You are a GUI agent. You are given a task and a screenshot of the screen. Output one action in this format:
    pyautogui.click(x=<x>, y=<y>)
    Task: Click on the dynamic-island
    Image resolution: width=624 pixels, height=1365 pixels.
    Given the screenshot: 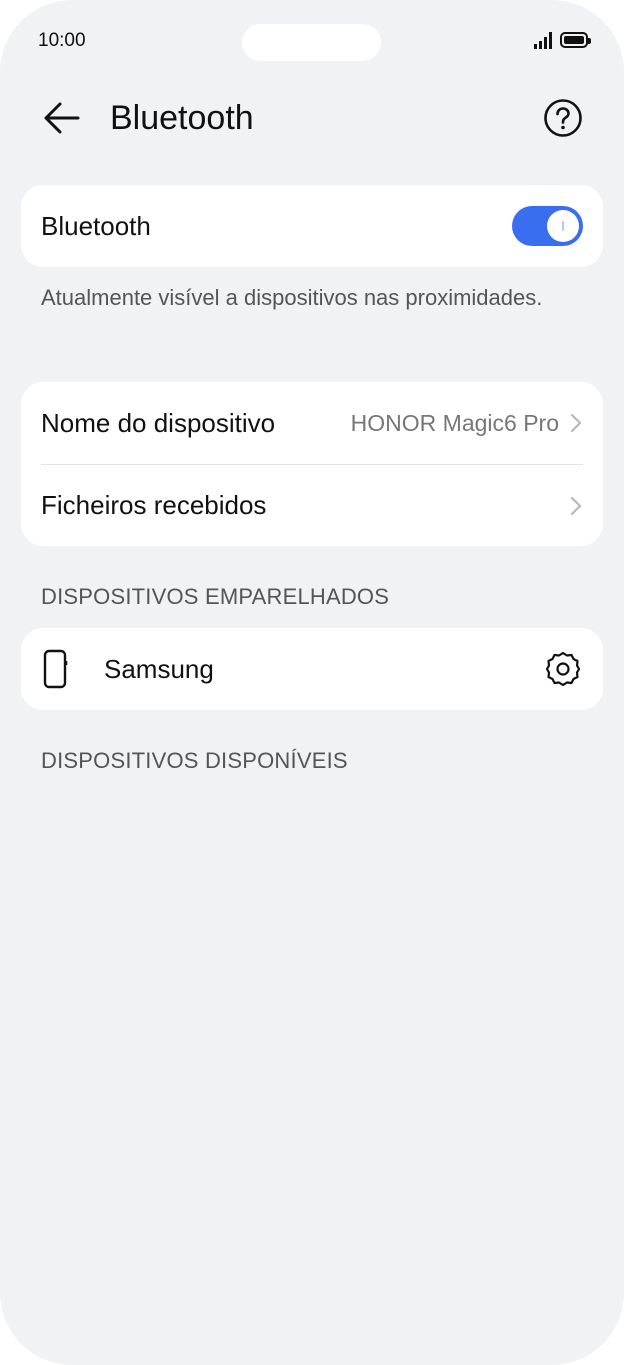 What is the action you would take?
    pyautogui.click(x=311, y=42)
    